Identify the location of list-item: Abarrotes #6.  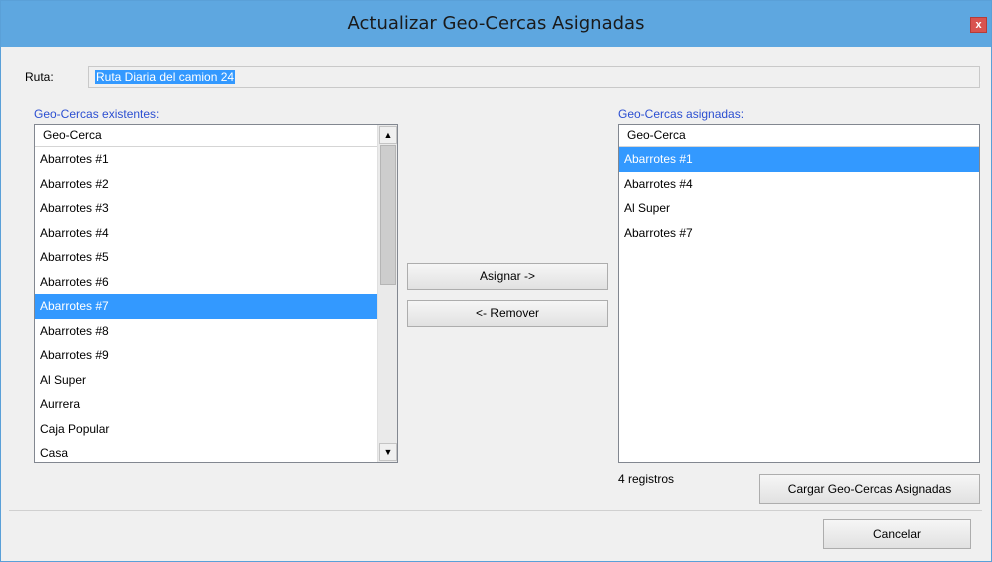
(206, 282).